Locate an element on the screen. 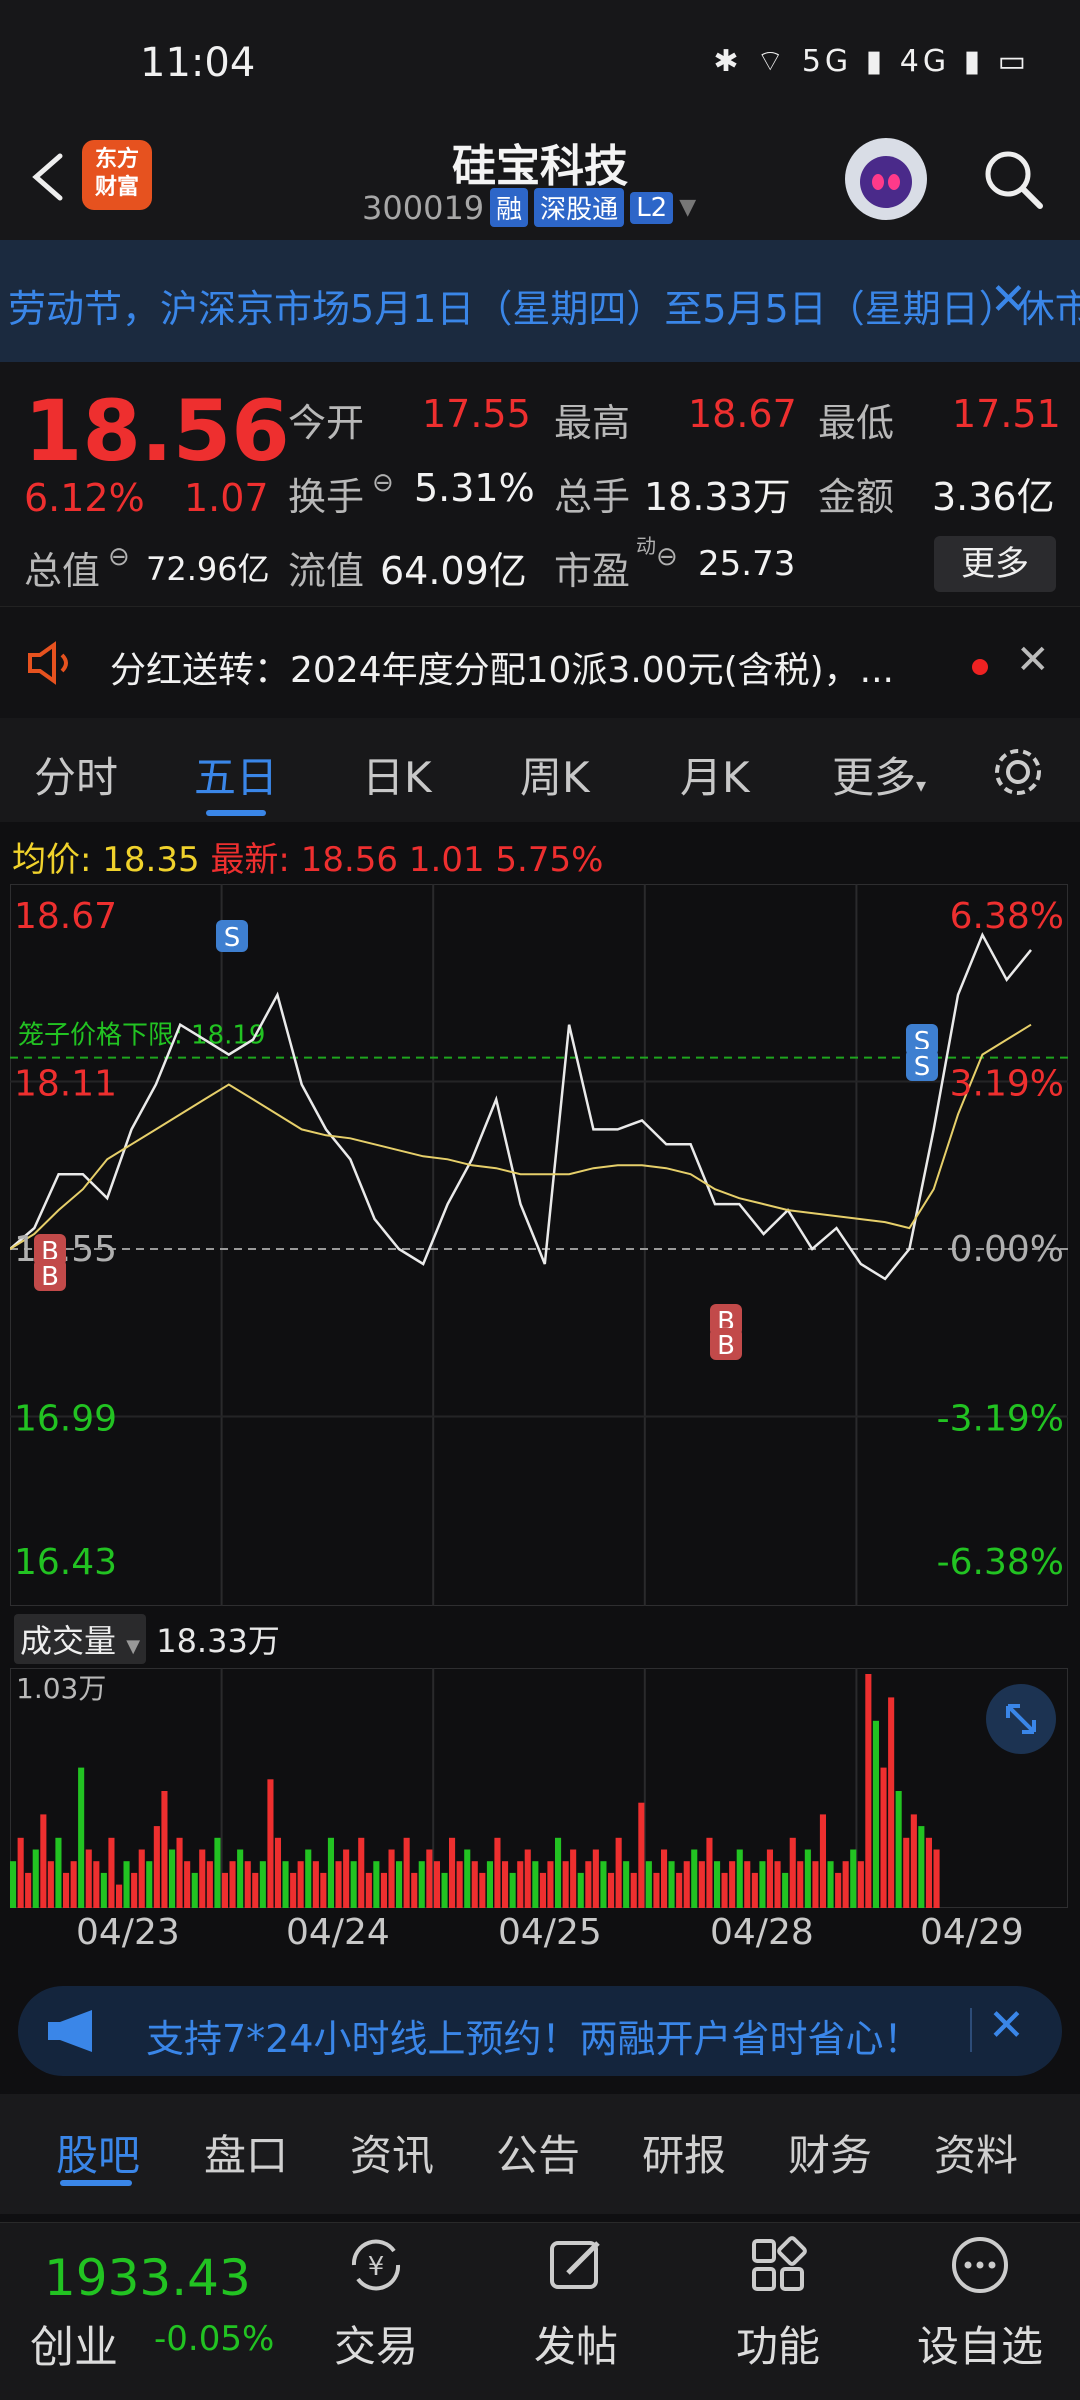  grid-icon is located at coordinates (779, 2263).